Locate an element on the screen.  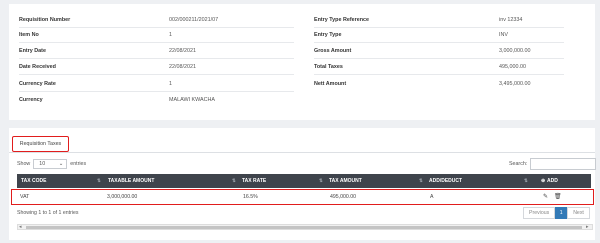
search-control: Search: is located at coordinates (553, 164).